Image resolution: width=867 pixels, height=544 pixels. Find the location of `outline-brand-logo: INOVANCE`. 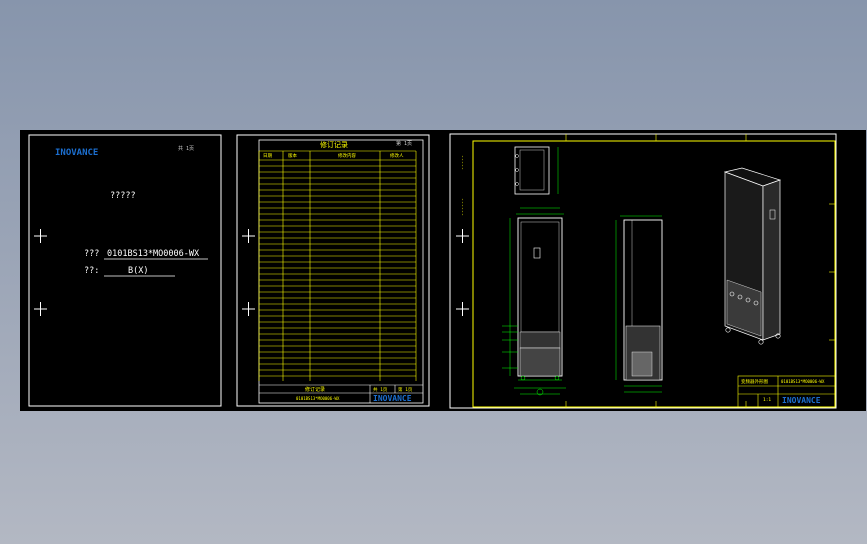

outline-brand-logo: INOVANCE is located at coordinates (801, 400).